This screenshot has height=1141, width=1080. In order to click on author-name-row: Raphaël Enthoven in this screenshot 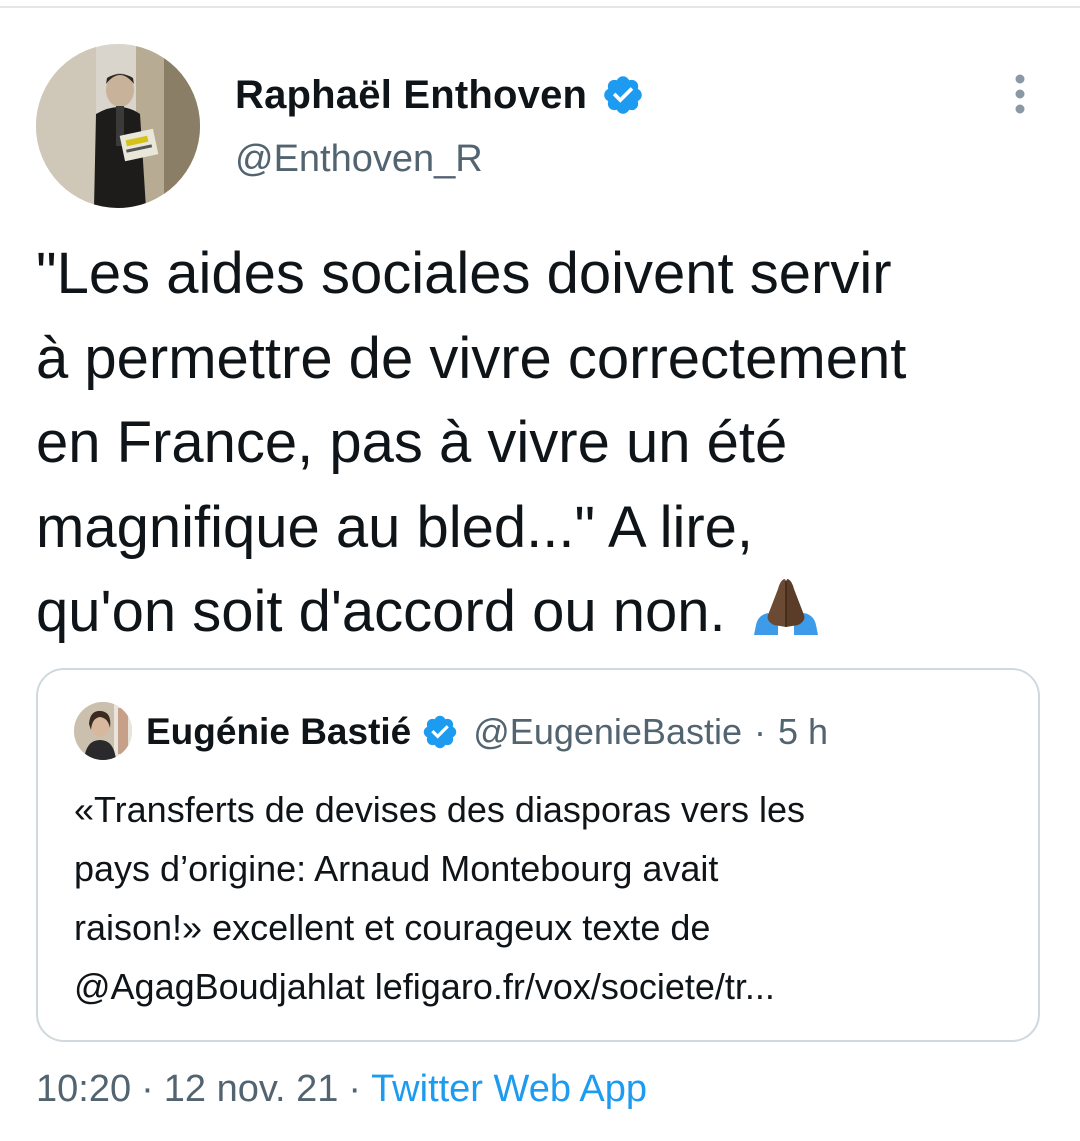, I will do `click(440, 95)`.